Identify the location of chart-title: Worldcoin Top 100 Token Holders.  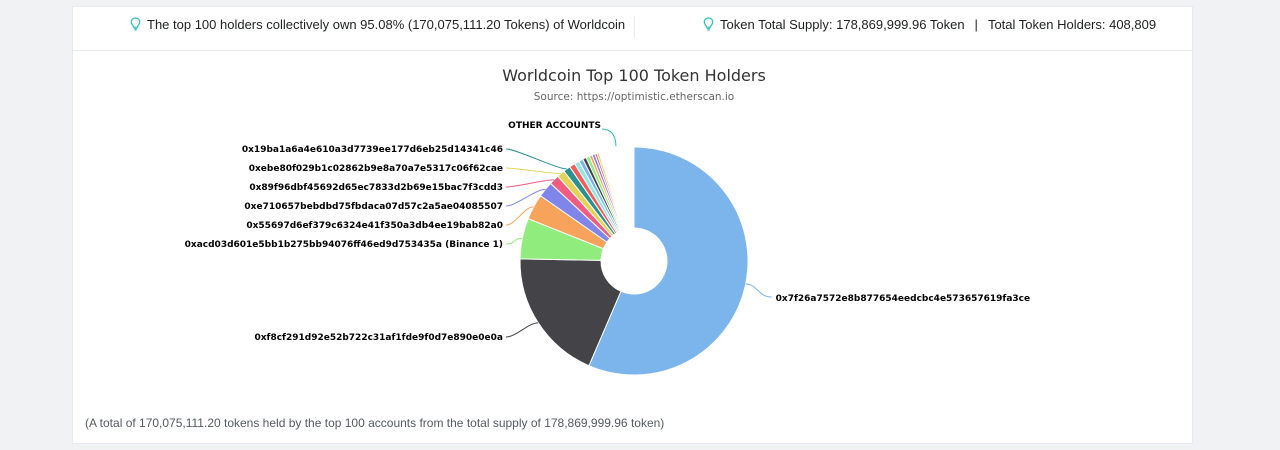
(634, 75).